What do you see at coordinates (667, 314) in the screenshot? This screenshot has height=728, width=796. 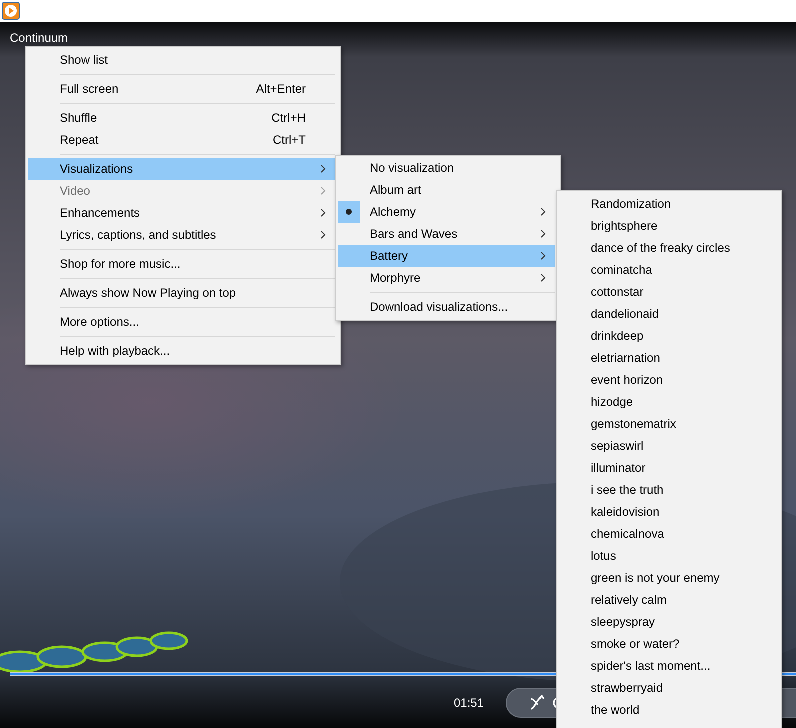 I see `menu-item: dandelionaid` at bounding box center [667, 314].